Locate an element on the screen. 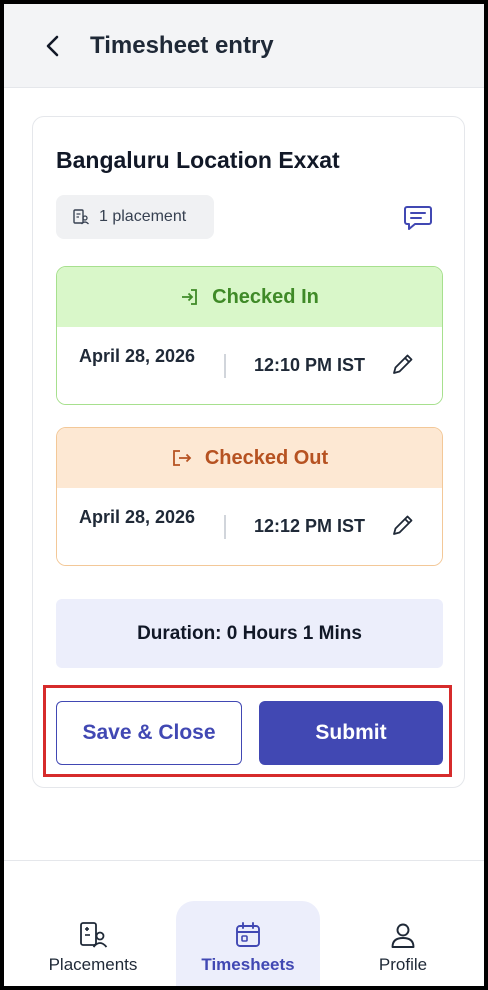 The image size is (488, 990). login-icon is located at coordinates (190, 297).